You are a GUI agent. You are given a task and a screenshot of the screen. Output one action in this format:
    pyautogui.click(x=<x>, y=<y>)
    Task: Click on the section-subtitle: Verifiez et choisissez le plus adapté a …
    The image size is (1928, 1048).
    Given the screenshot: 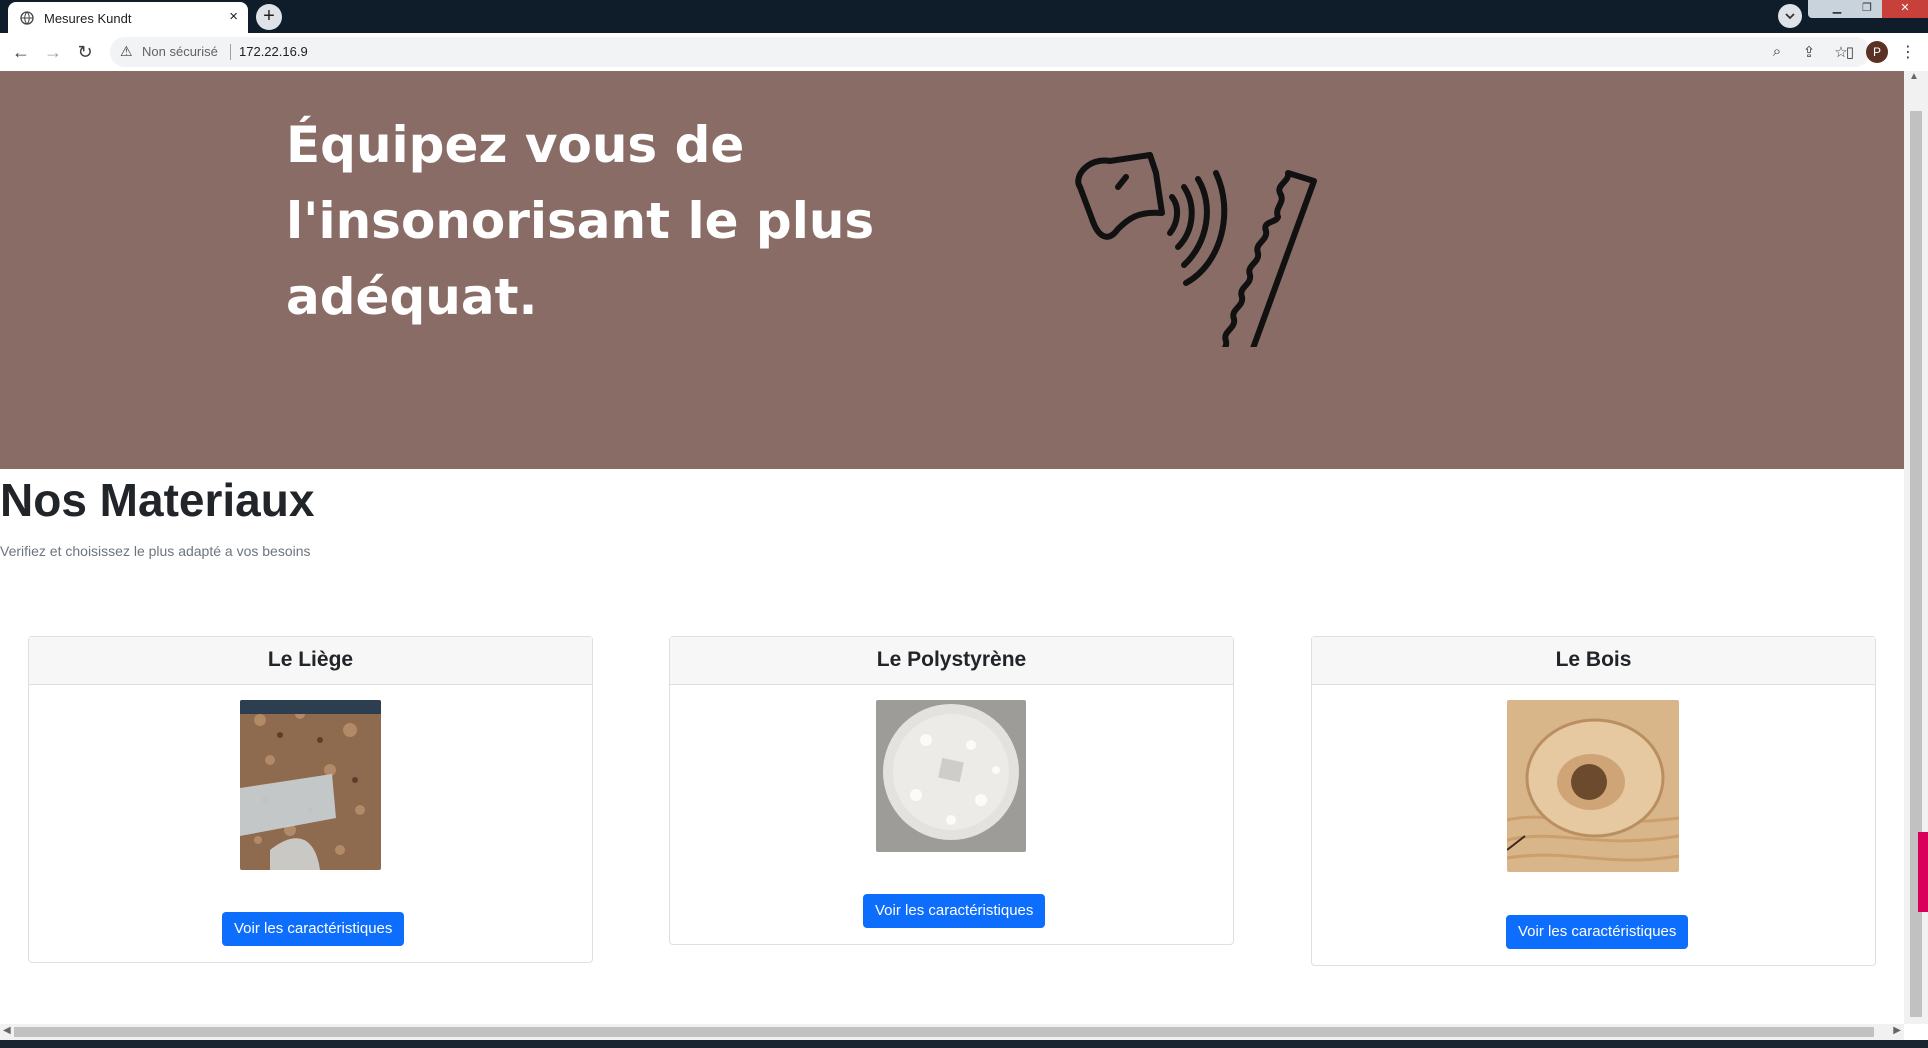 What is the action you would take?
    pyautogui.click(x=155, y=551)
    